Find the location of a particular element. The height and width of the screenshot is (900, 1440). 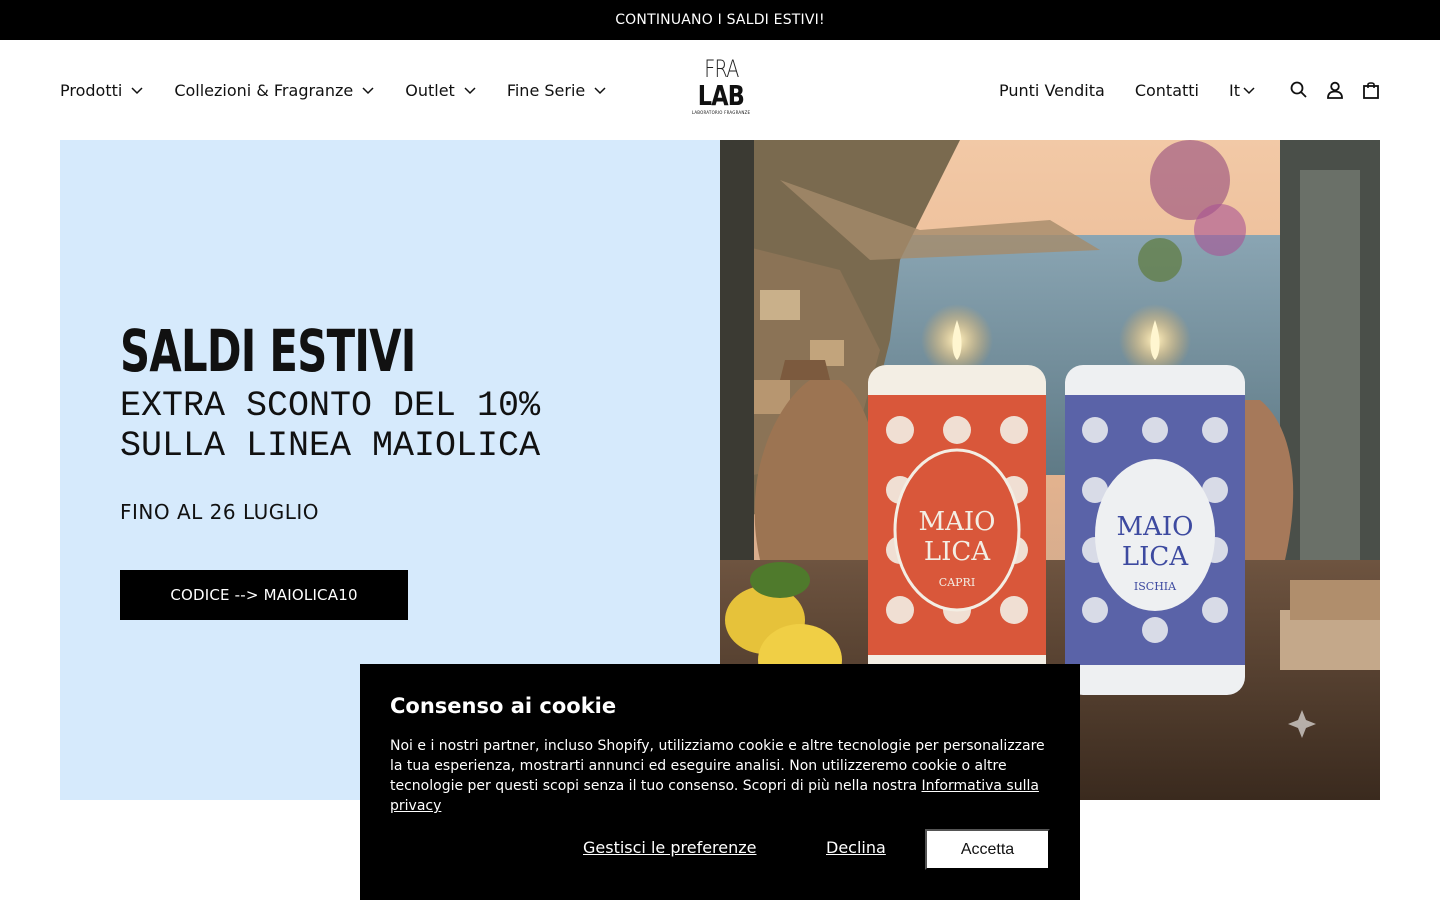

candle-left-label2: LICA is located at coordinates (957, 552).